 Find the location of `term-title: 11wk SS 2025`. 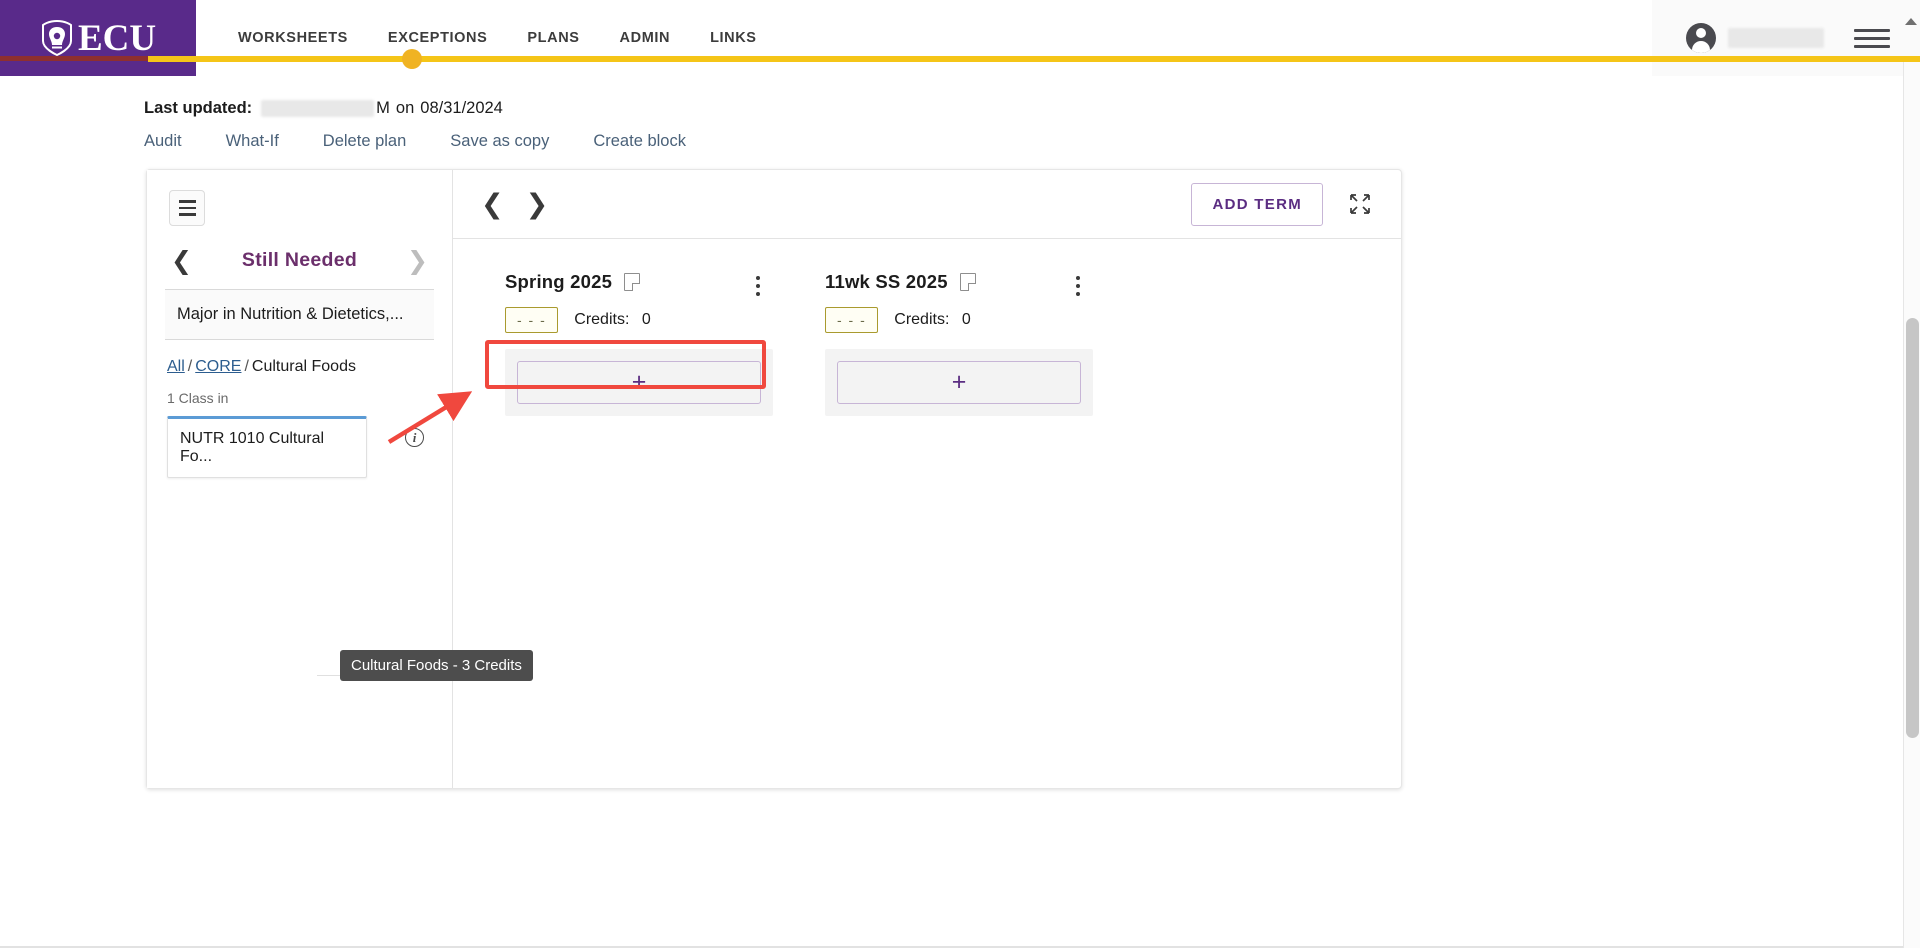

term-title: 11wk SS 2025 is located at coordinates (886, 281).